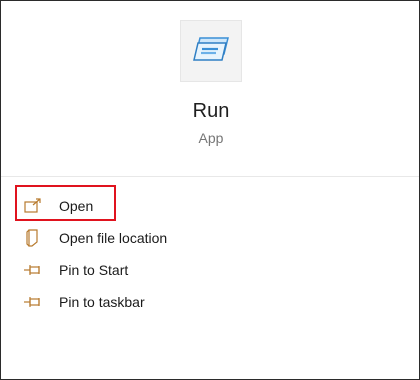  What do you see at coordinates (102, 302) in the screenshot?
I see `menu-item-label: Pin to taskbar` at bounding box center [102, 302].